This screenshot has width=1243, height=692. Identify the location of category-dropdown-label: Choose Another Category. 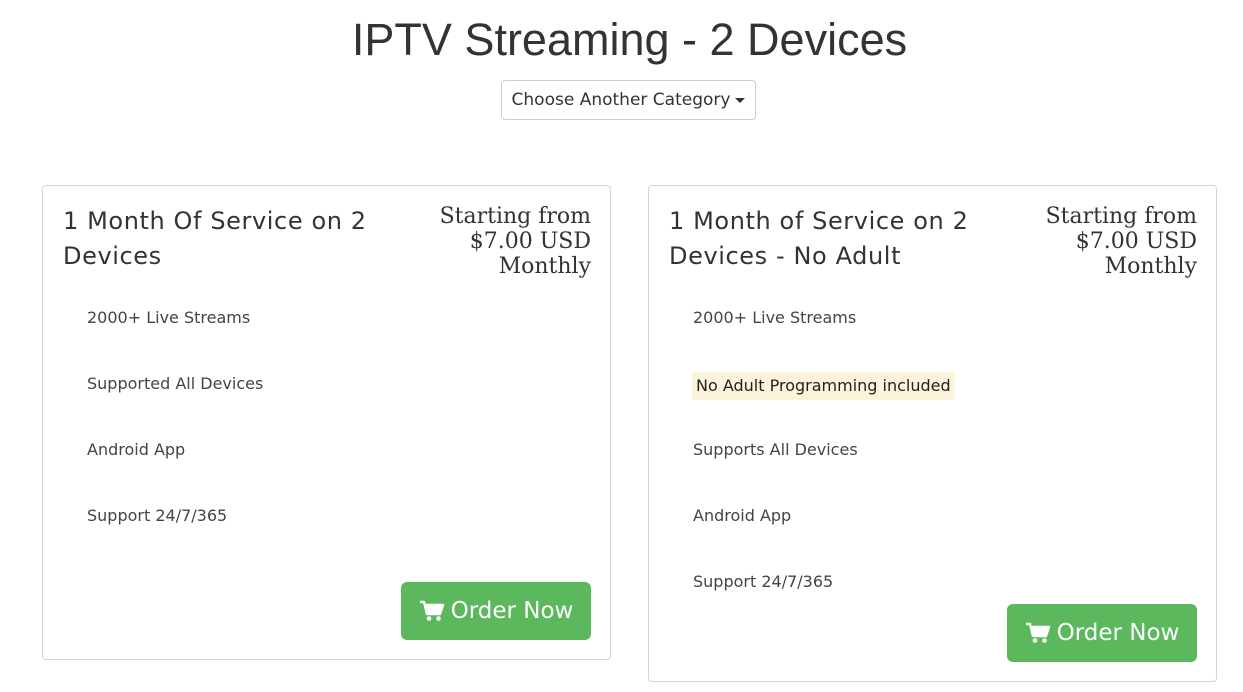
(621, 100).